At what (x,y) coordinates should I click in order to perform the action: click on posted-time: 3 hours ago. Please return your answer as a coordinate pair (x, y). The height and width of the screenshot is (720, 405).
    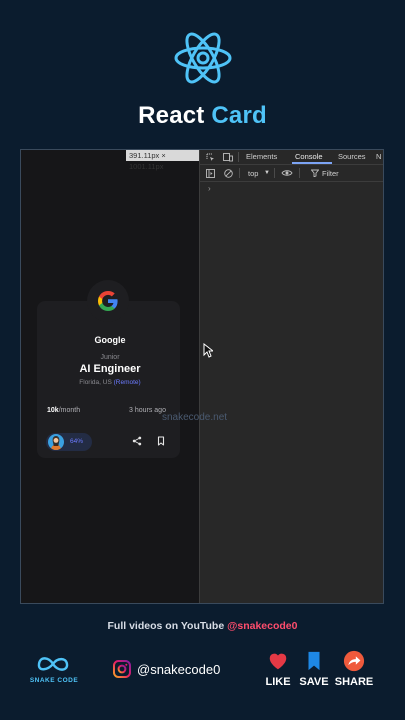
    Looking at the image, I should click on (147, 410).